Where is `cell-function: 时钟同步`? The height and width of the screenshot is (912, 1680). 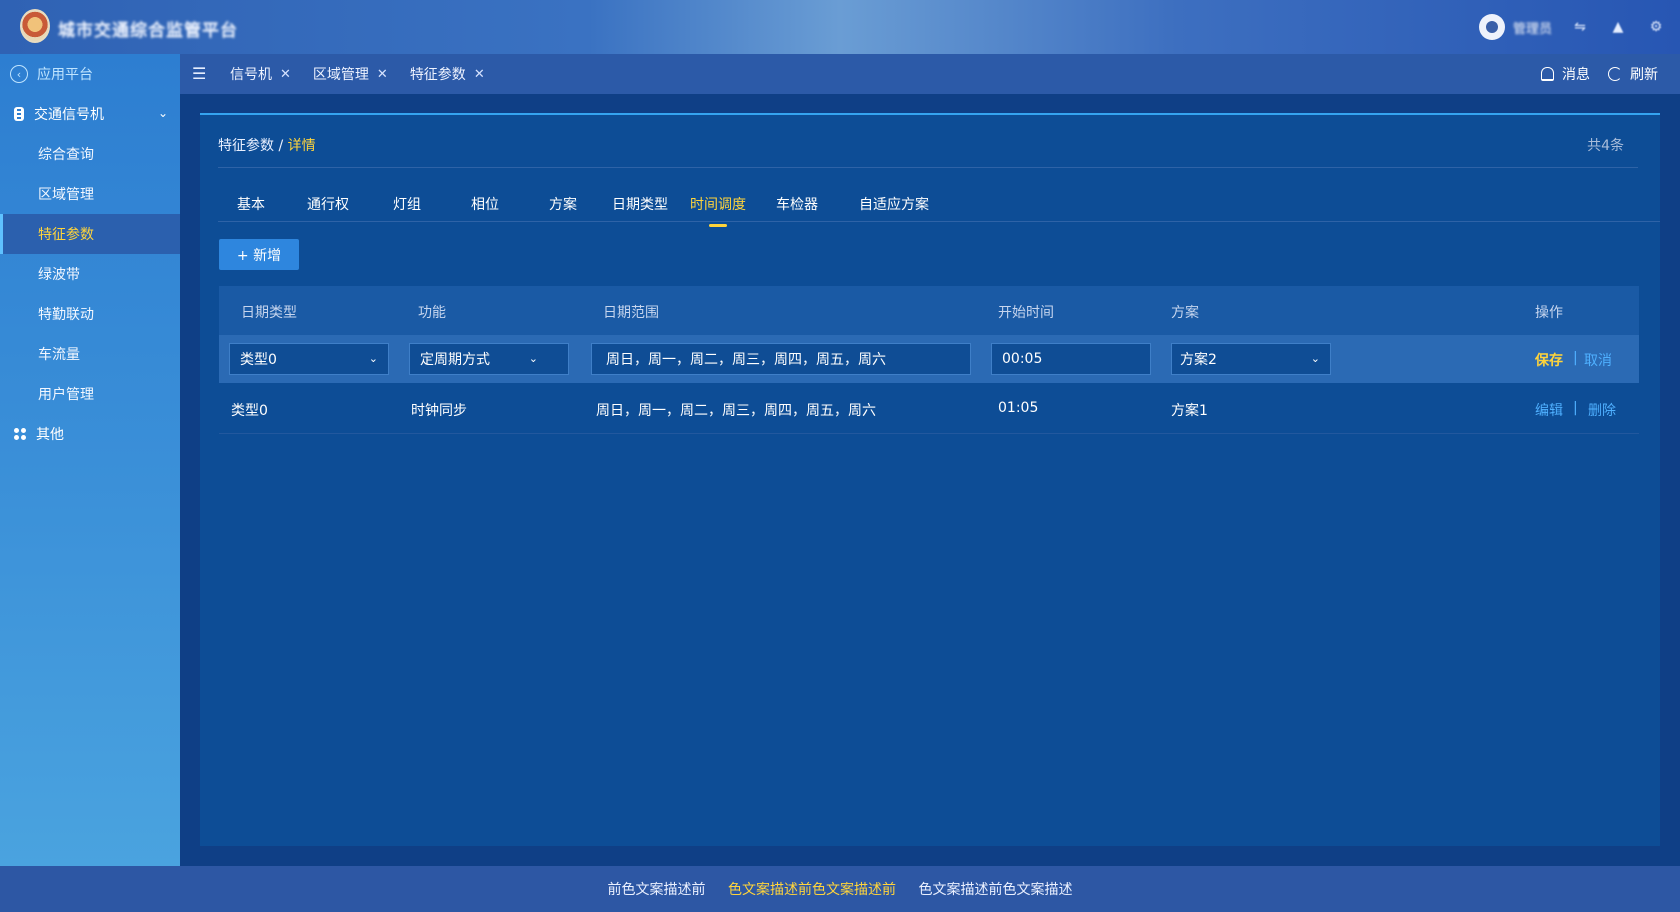
cell-function: 时钟同步 is located at coordinates (439, 411).